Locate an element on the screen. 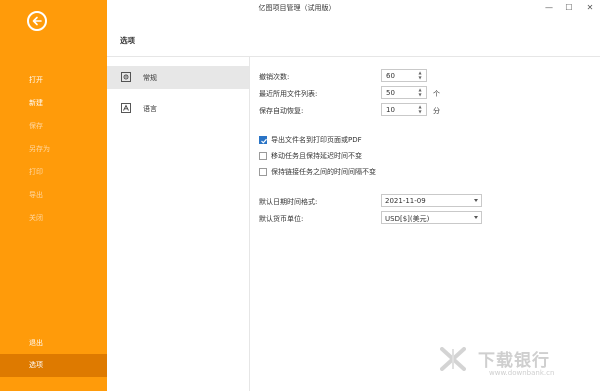 The height and width of the screenshot is (391, 600). category-language: 语言 is located at coordinates (178, 108).